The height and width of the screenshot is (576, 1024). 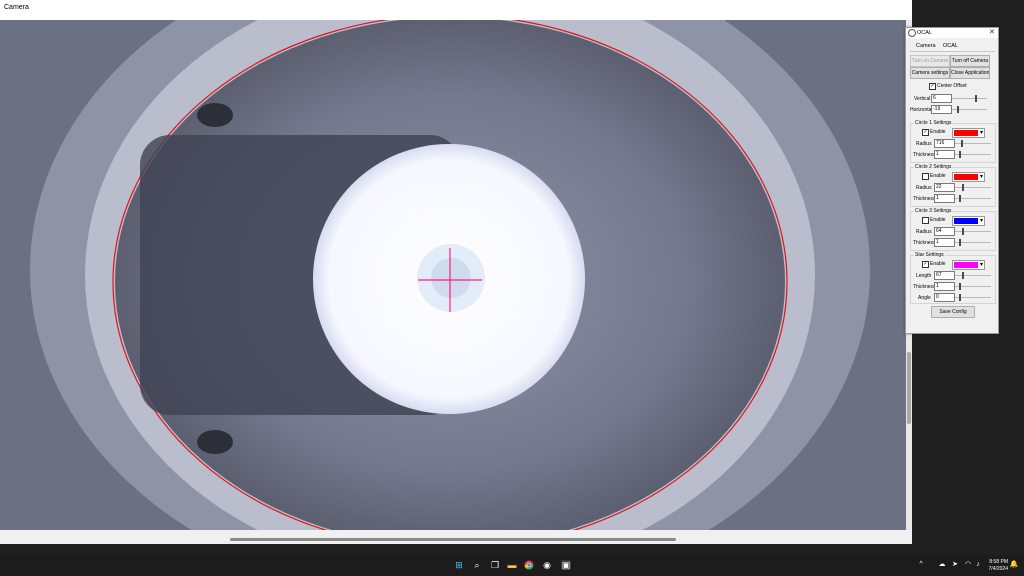 What do you see at coordinates (960, 297) in the screenshot?
I see `star-angle-thumb` at bounding box center [960, 297].